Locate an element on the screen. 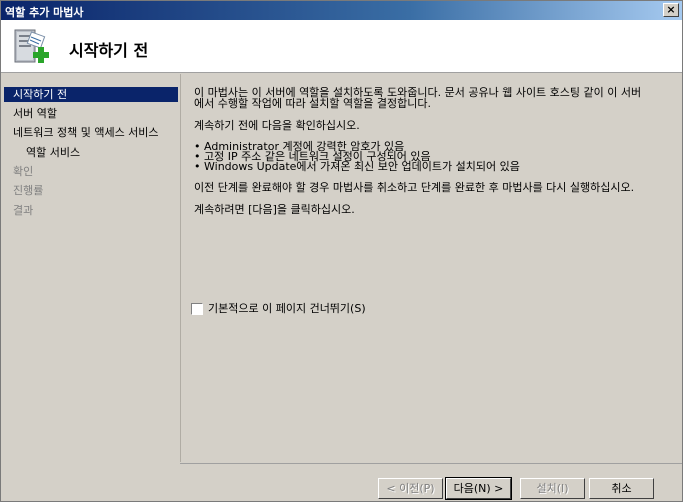 The width and height of the screenshot is (683, 502). cancel-button: 취소 is located at coordinates (621, 488).